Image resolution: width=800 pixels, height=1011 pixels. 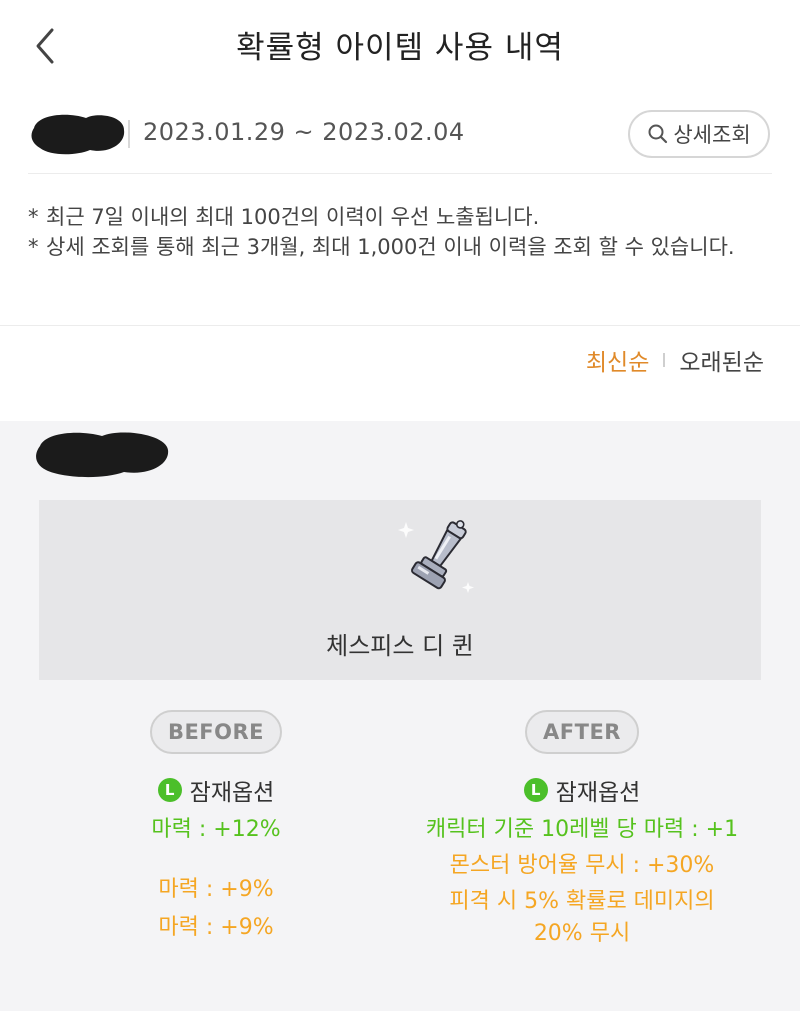 I want to click on notice-item: * 최근 7일 이내의 최대 100건의 이력이 우선 노출됩니다., so click(x=403, y=217).